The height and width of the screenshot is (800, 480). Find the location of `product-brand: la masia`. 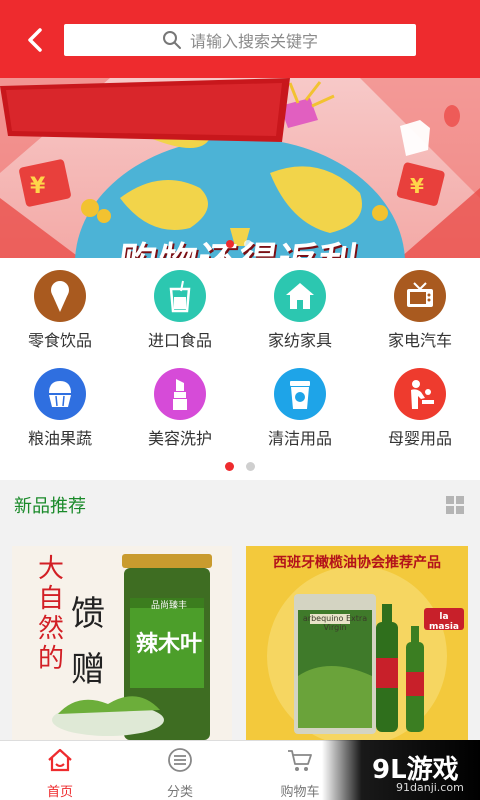

product-brand: la masia is located at coordinates (444, 622).